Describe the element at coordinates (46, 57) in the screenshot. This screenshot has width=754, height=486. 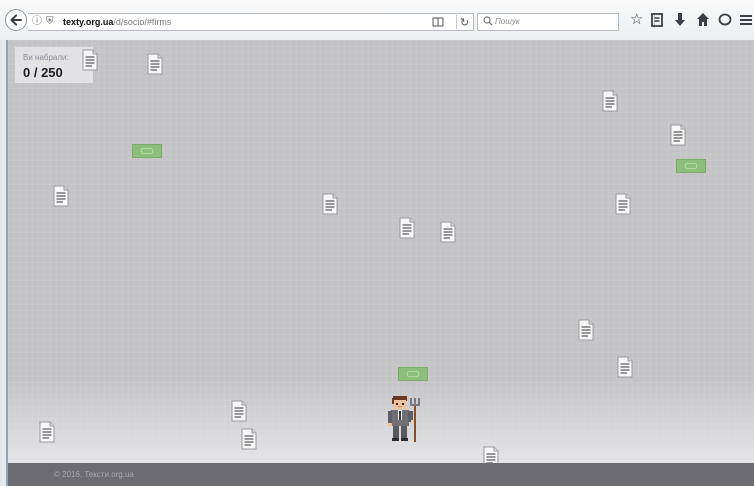
I see `score-label: Ви набрали:` at that location.